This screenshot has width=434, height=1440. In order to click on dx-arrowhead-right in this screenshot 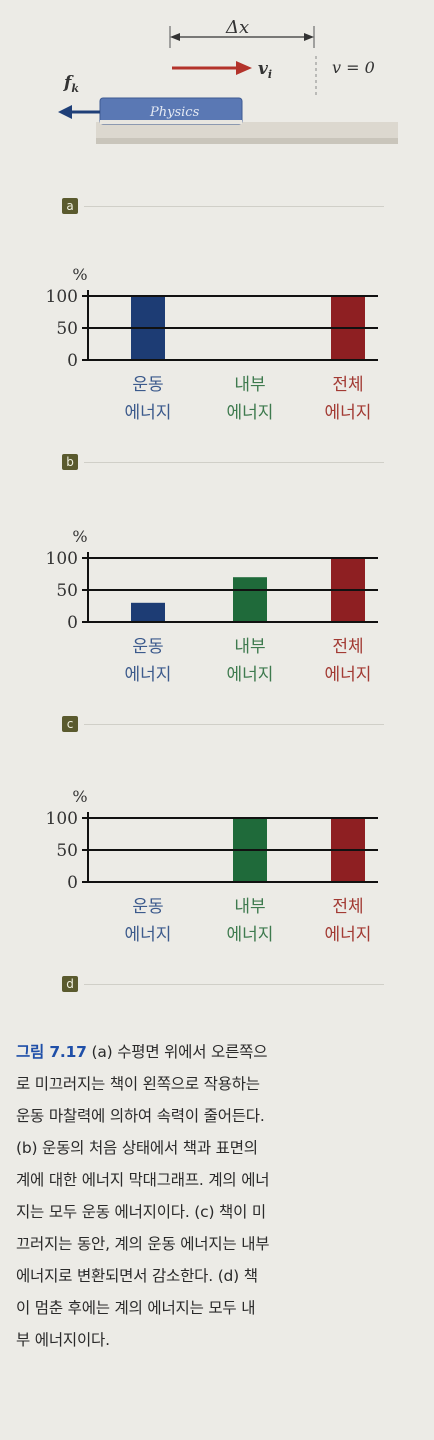, I will do `click(309, 37)`.